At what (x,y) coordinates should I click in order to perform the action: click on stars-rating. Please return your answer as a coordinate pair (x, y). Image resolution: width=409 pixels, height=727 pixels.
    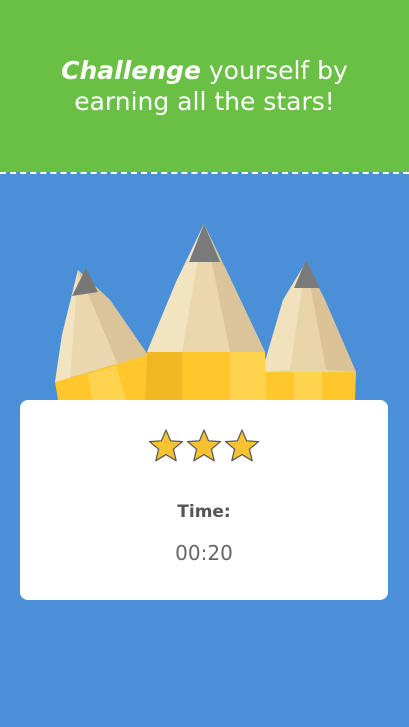
    Looking at the image, I should click on (204, 448).